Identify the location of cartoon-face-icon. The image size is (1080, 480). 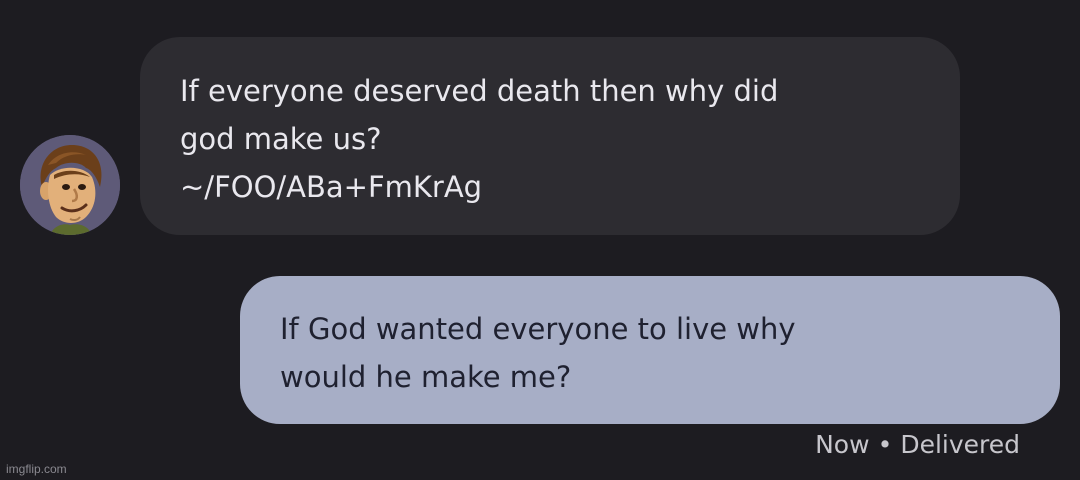
(70, 185).